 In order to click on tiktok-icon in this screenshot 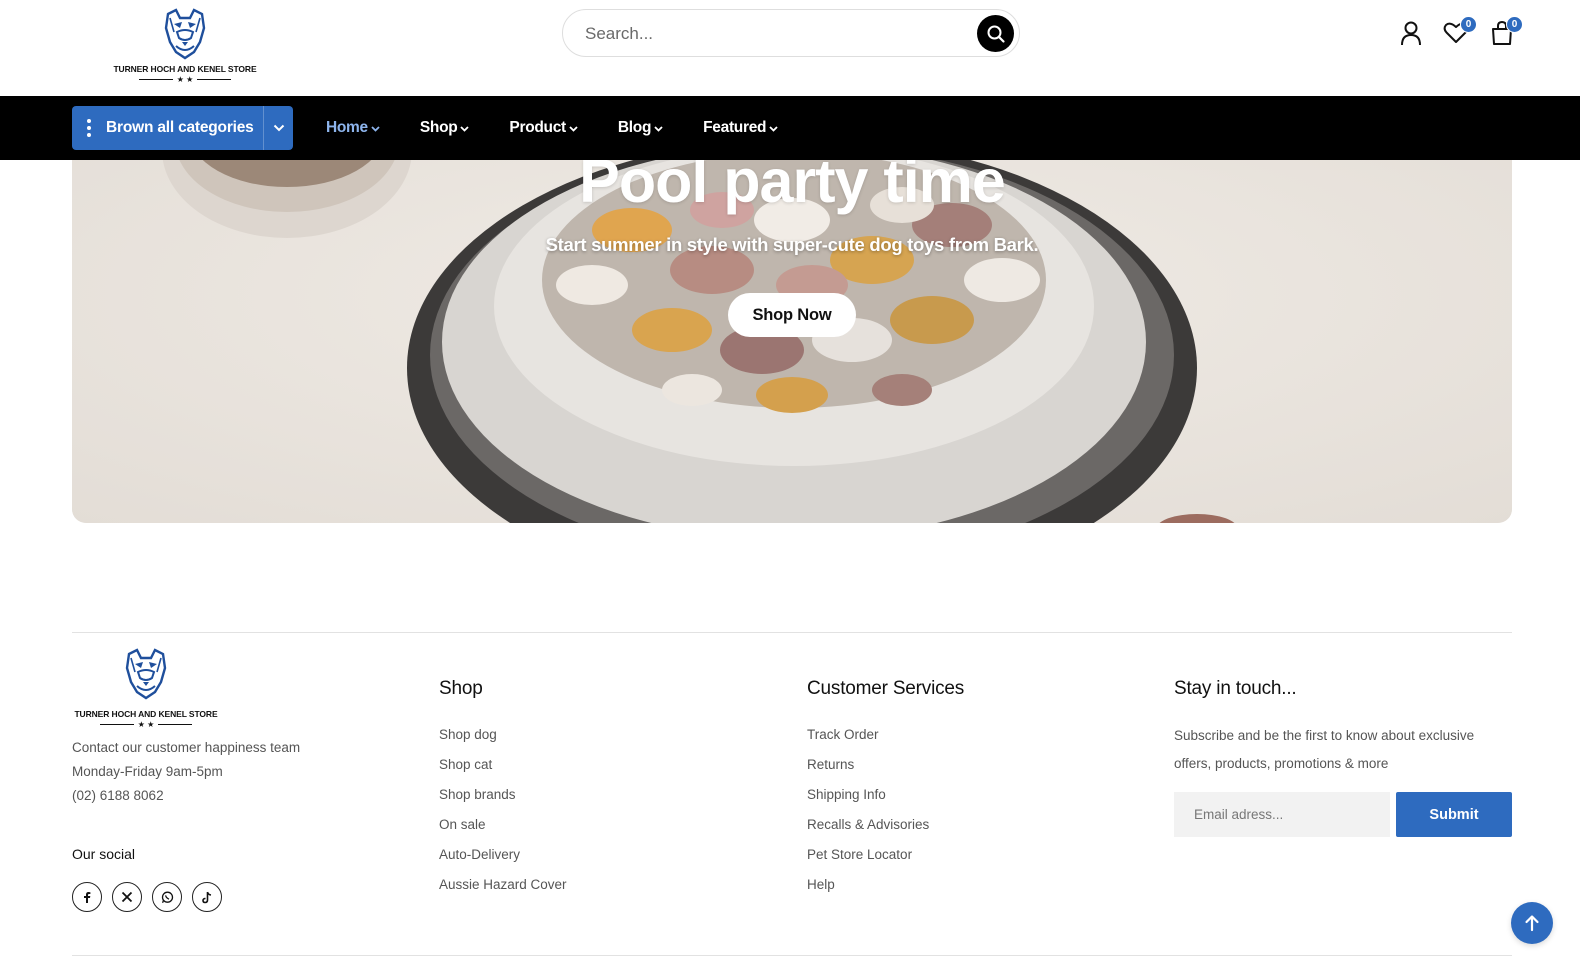, I will do `click(207, 897)`.